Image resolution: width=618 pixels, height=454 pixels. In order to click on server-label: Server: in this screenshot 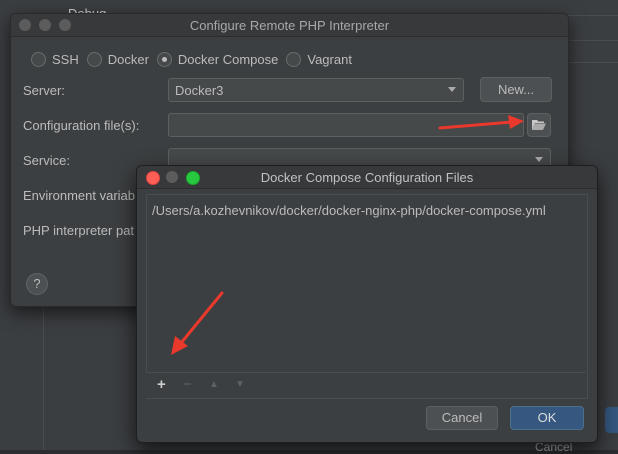, I will do `click(44, 90)`.